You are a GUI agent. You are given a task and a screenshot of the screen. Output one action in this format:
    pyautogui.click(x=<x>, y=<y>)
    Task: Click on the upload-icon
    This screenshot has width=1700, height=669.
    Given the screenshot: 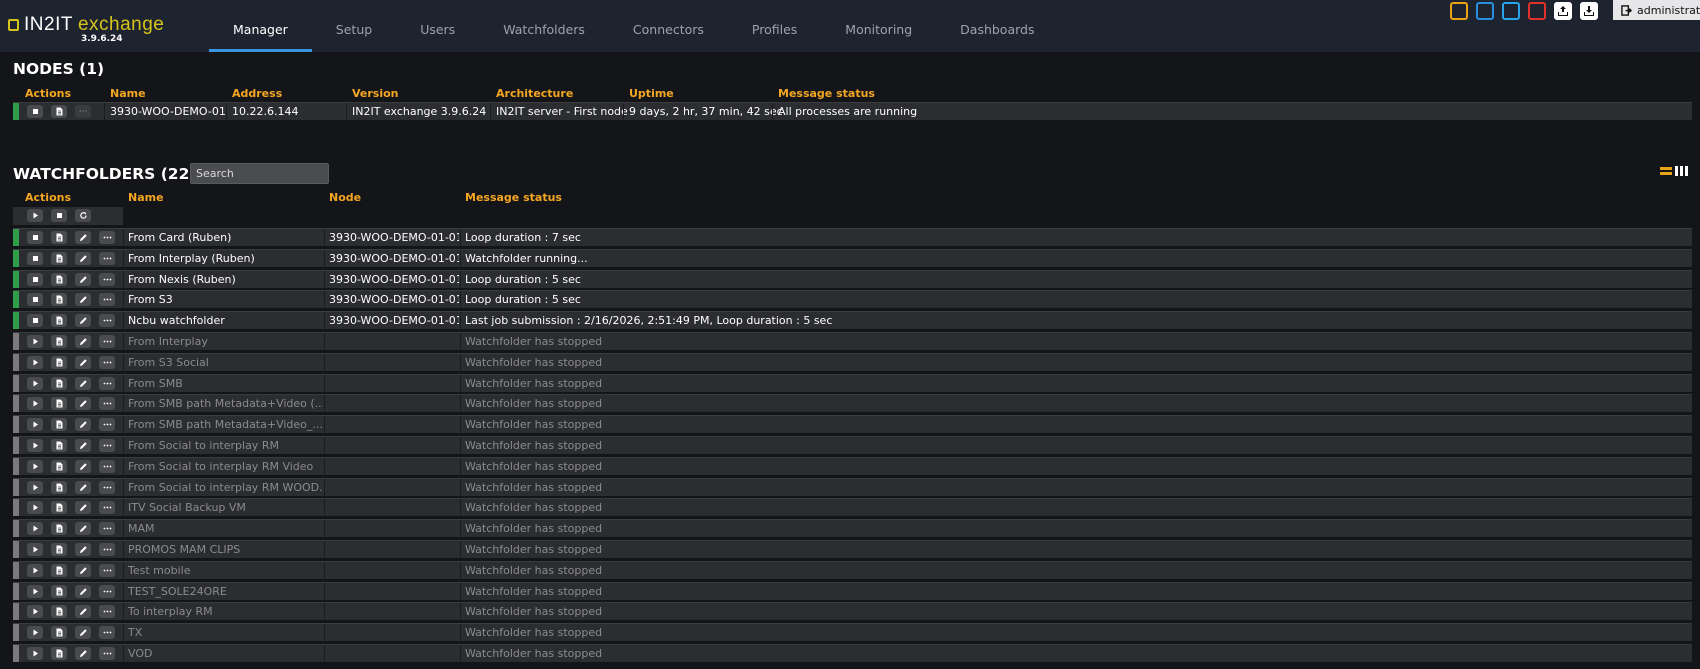 What is the action you would take?
    pyautogui.click(x=1563, y=11)
    